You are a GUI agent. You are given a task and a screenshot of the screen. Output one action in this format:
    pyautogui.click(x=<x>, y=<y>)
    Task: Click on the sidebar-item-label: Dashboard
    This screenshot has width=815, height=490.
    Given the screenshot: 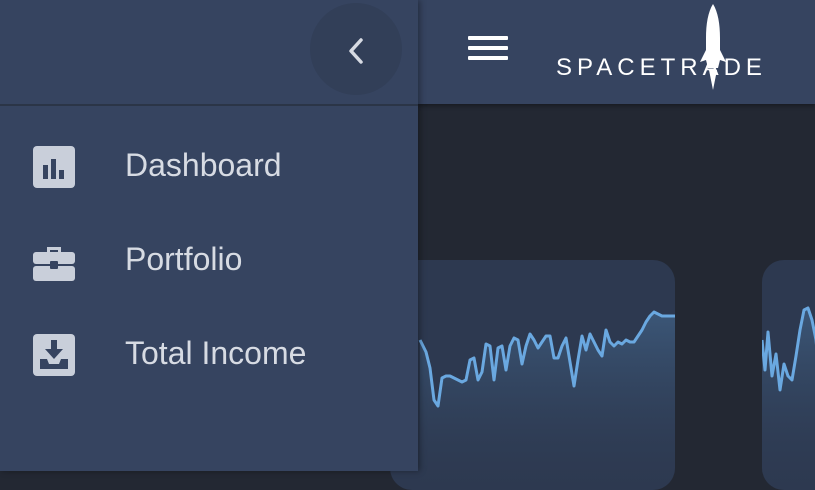 What is the action you would take?
    pyautogui.click(x=203, y=165)
    